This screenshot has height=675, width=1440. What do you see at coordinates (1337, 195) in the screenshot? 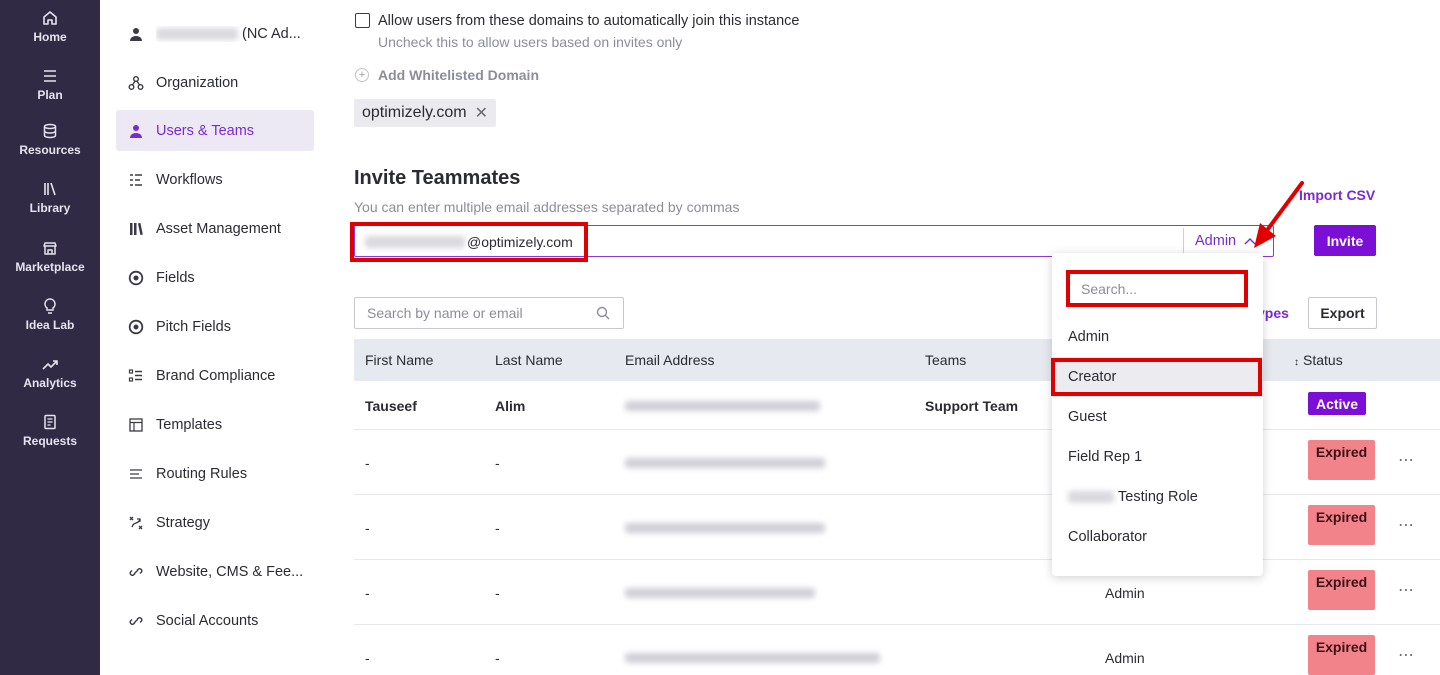
I see `import-csv-link: Import CSV` at bounding box center [1337, 195].